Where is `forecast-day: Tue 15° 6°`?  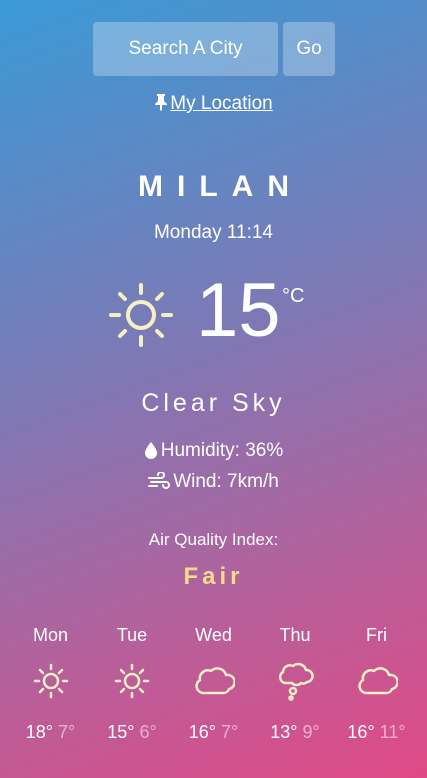
forecast-day: Tue 15° 6° is located at coordinates (132, 684).